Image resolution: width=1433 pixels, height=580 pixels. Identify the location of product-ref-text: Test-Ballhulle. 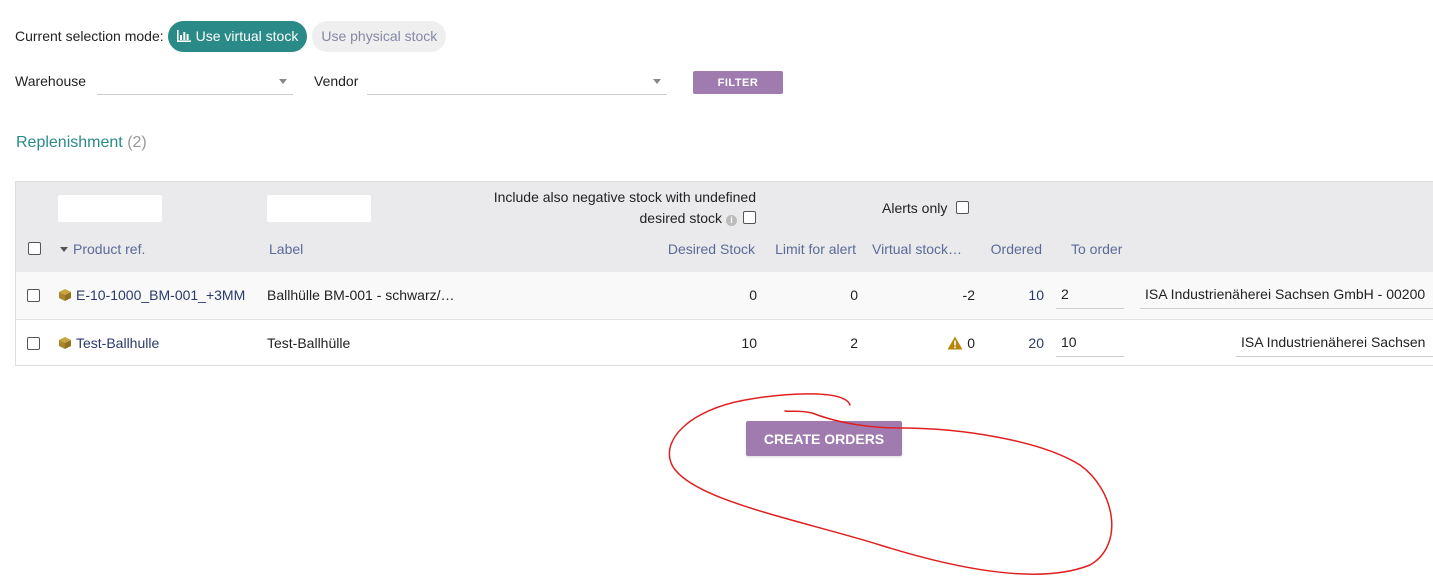
(118, 343).